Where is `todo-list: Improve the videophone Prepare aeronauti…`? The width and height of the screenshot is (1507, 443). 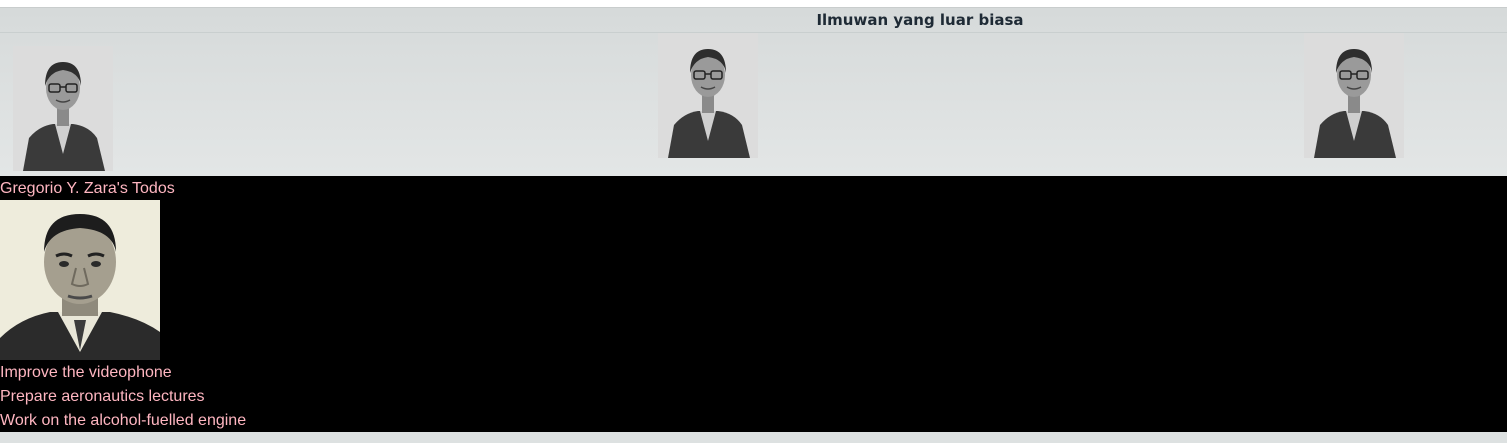
todo-list: Improve the videophone Prepare aeronauti… is located at coordinates (123, 397).